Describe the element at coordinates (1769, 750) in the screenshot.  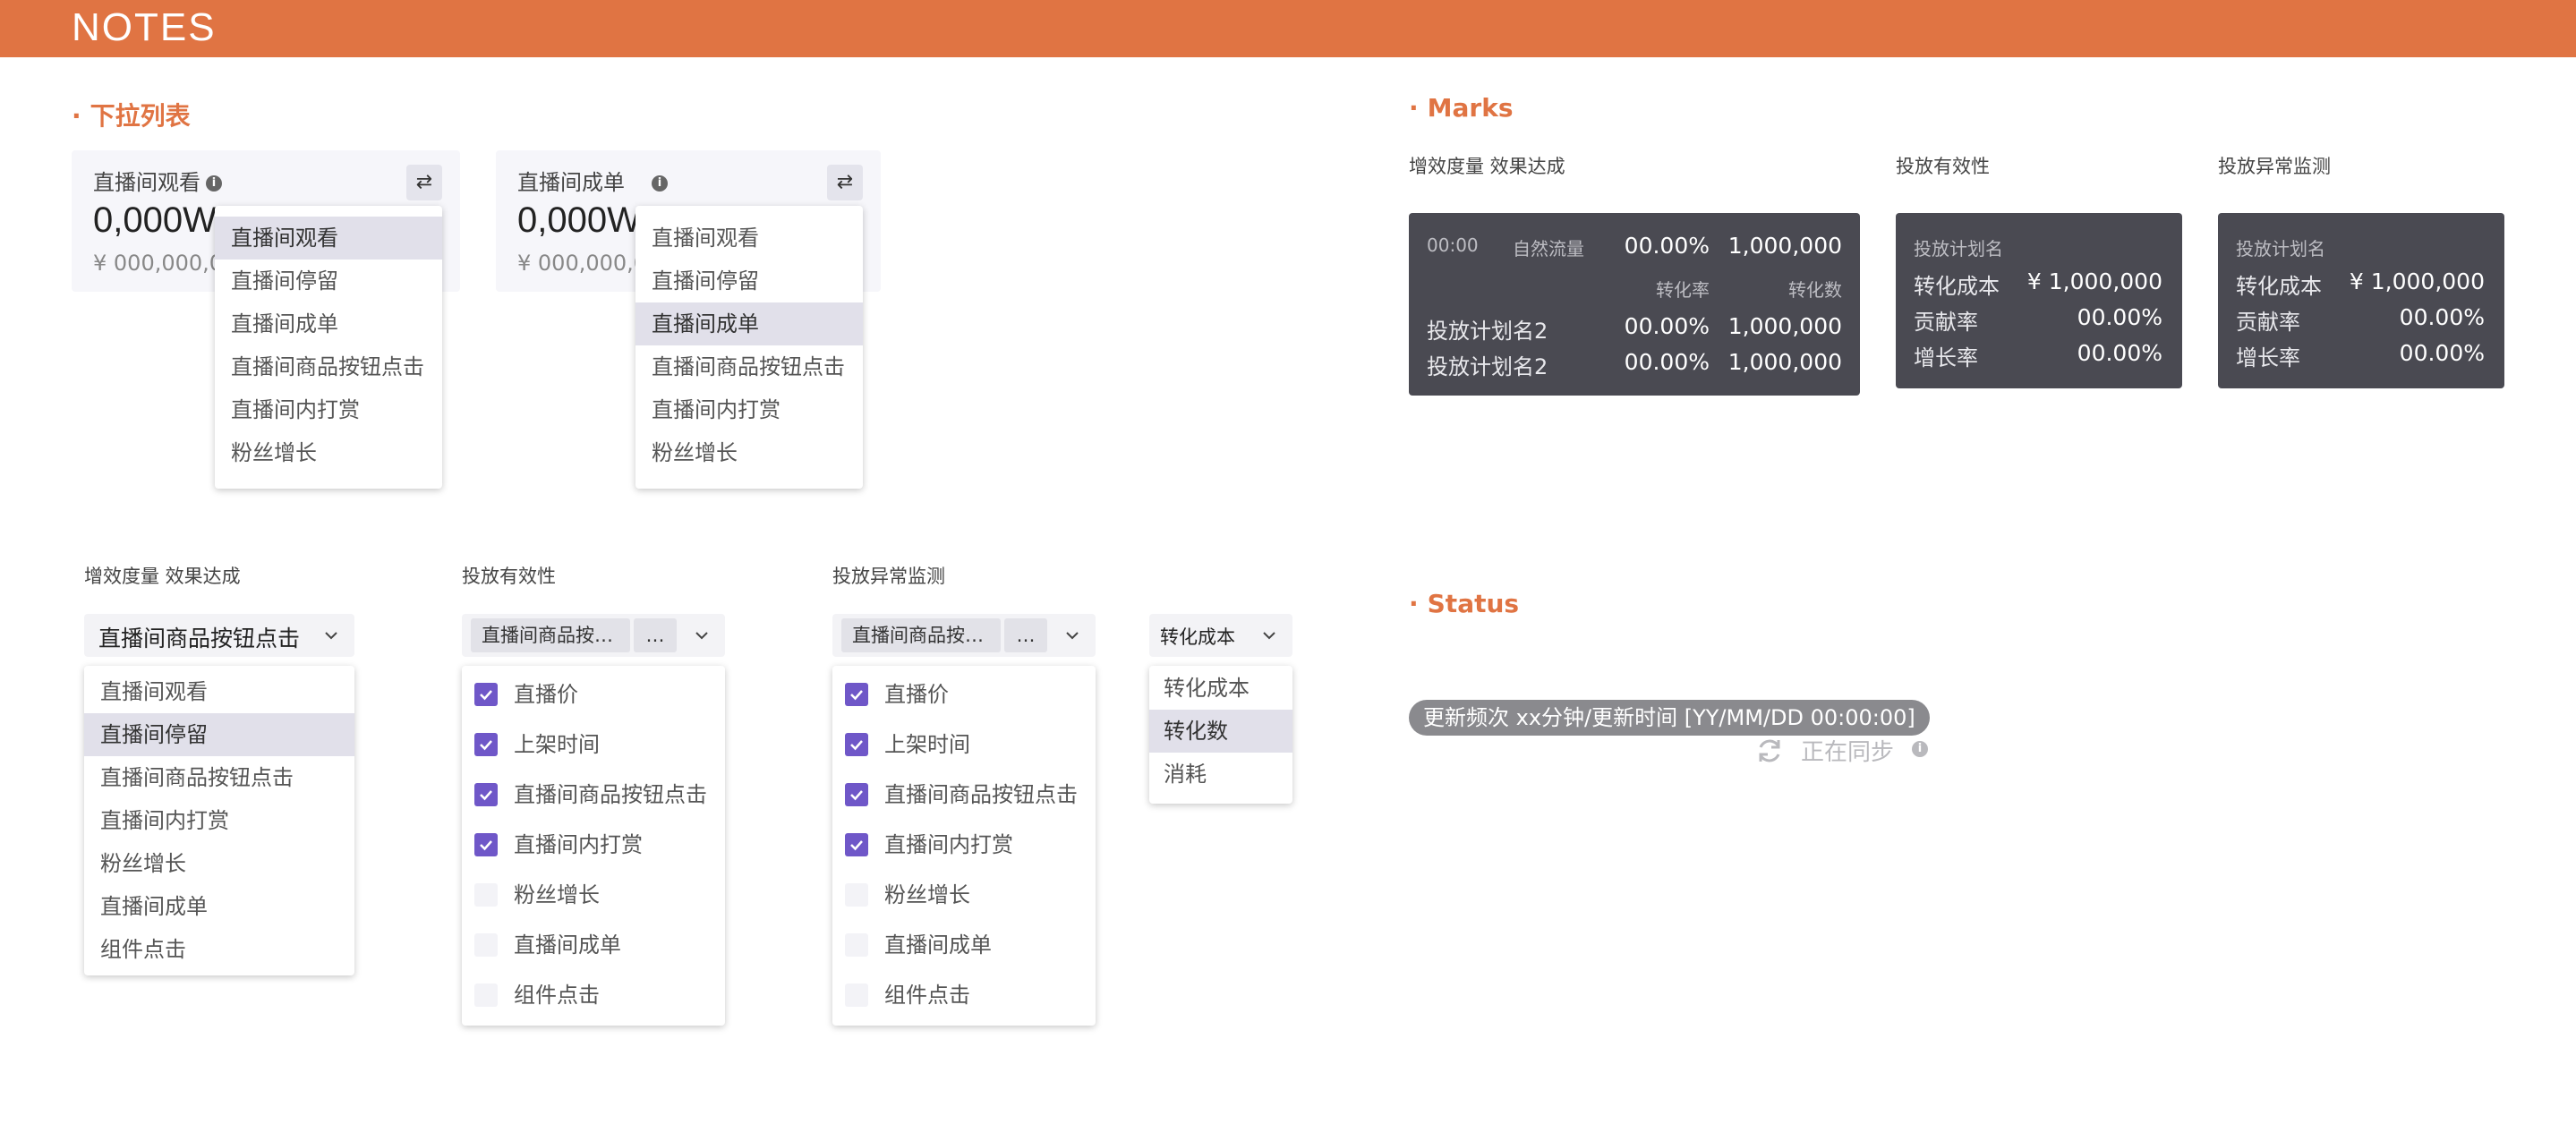
I see `sync-icon` at that location.